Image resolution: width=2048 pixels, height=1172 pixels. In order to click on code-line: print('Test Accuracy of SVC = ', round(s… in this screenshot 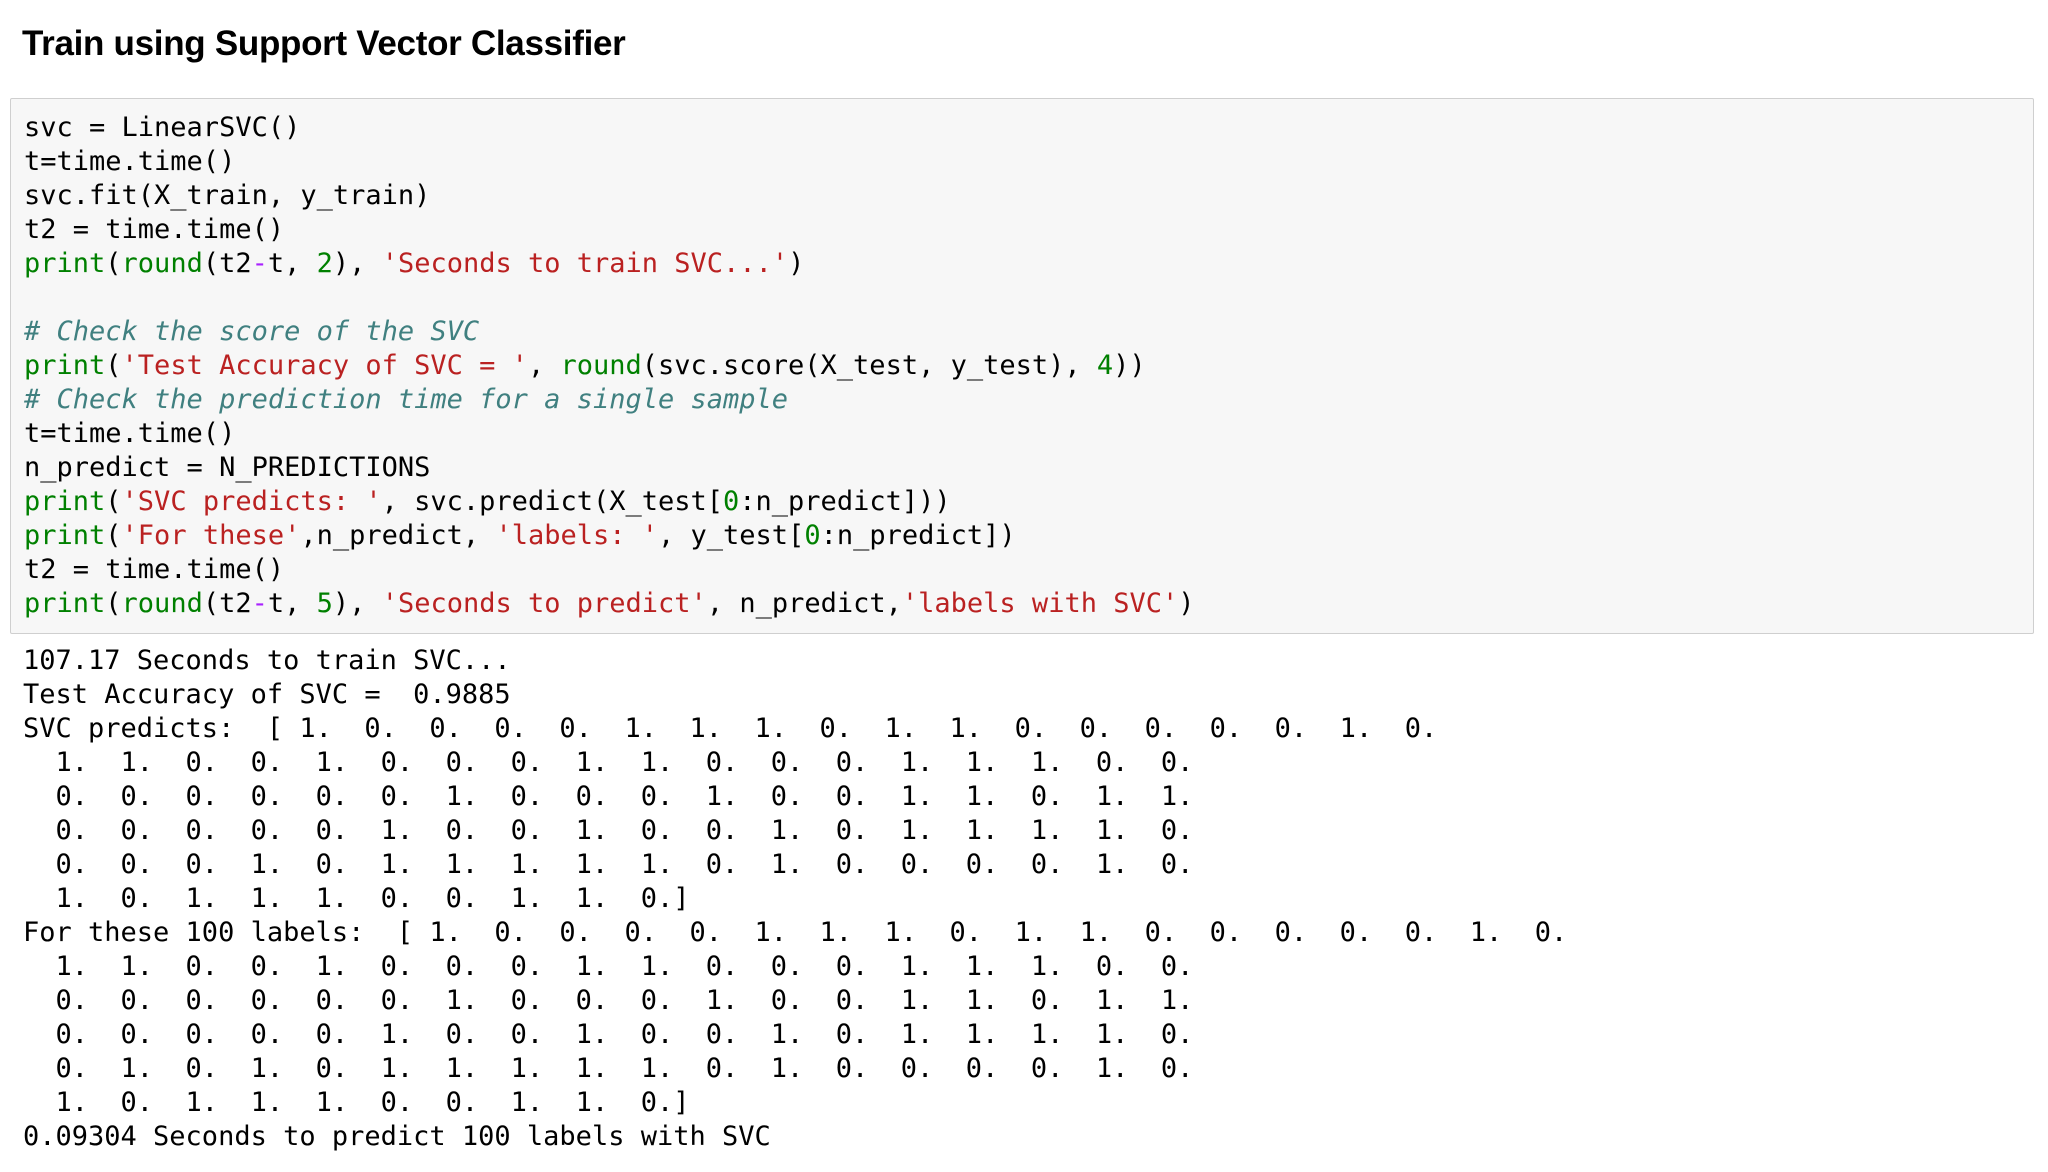, I will do `click(1028, 366)`.